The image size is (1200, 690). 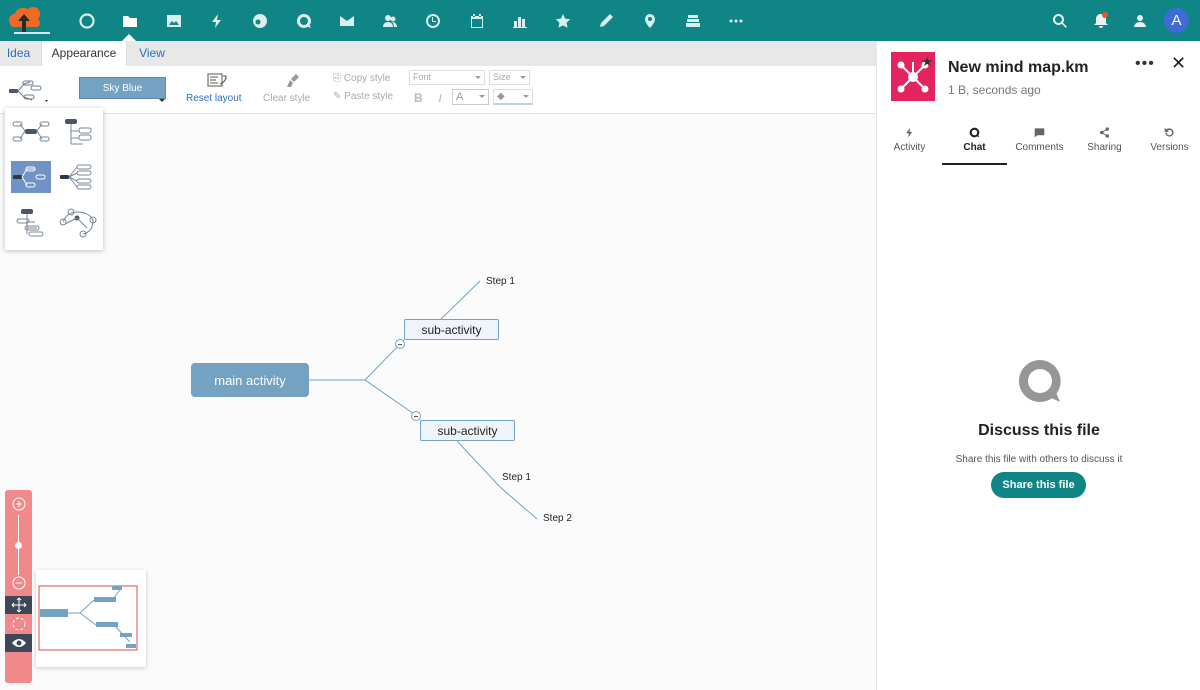 I want to click on tab-chat-label: Chat, so click(x=974, y=147).